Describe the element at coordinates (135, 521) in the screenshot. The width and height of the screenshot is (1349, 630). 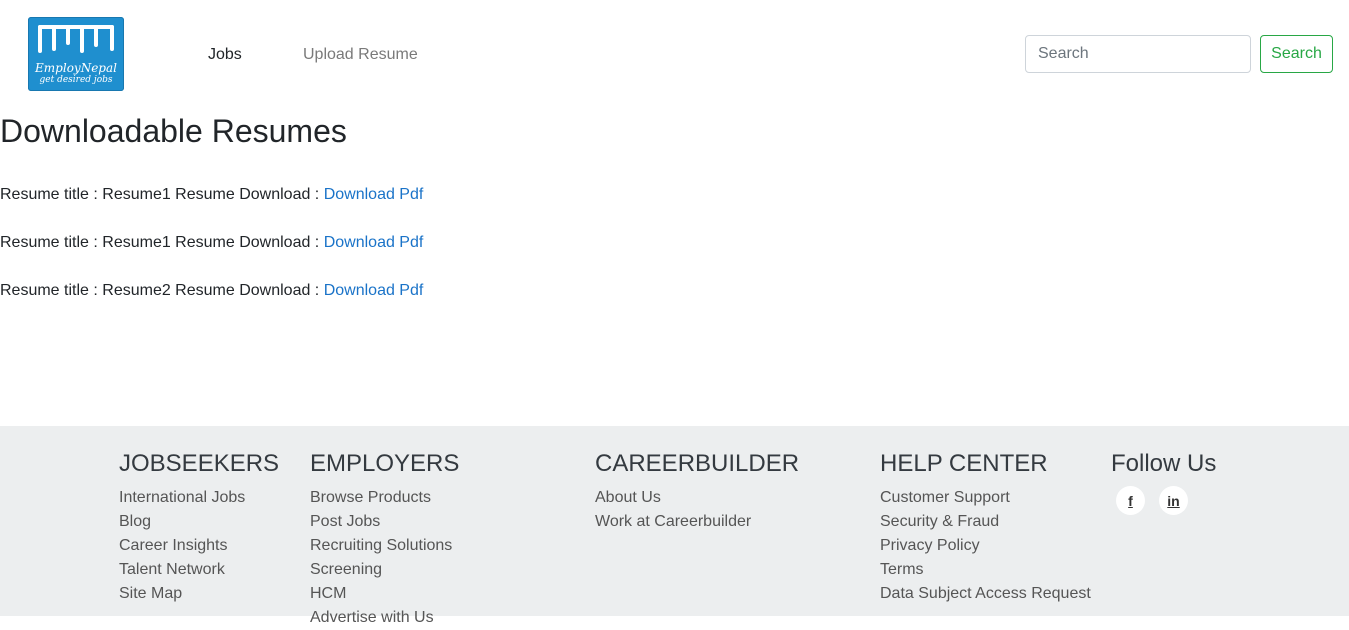
I see `footer-link-blog: Blog` at that location.